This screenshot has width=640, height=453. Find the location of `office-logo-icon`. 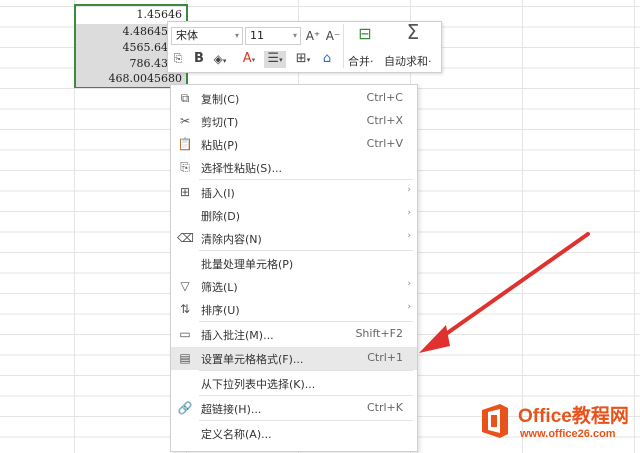

office-logo-icon is located at coordinates (495, 421).